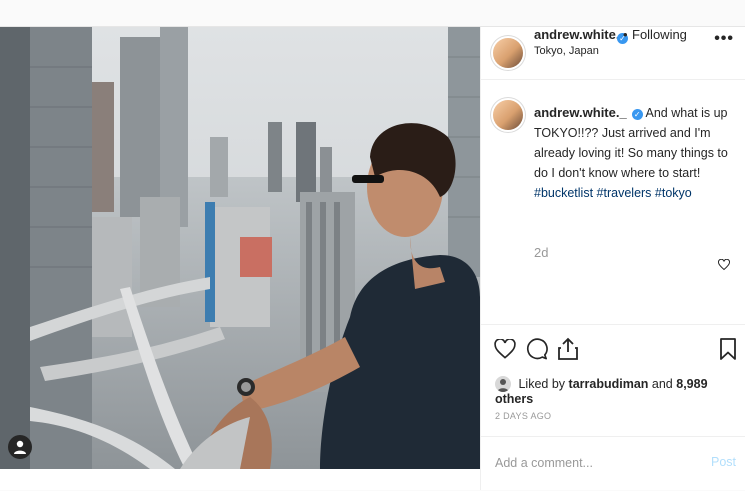  What do you see at coordinates (613, 347) in the screenshot?
I see `action-bar` at bounding box center [613, 347].